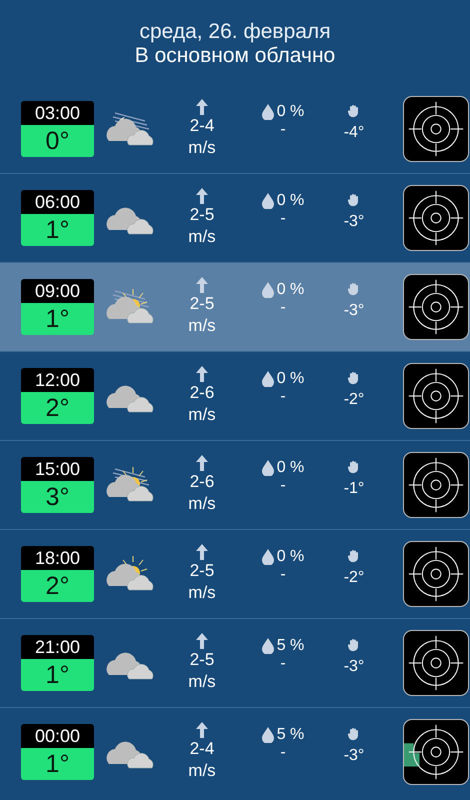 Image resolution: width=470 pixels, height=800 pixels. What do you see at coordinates (235, 32) in the screenshot?
I see `date-text: среда, 26. февраля` at bounding box center [235, 32].